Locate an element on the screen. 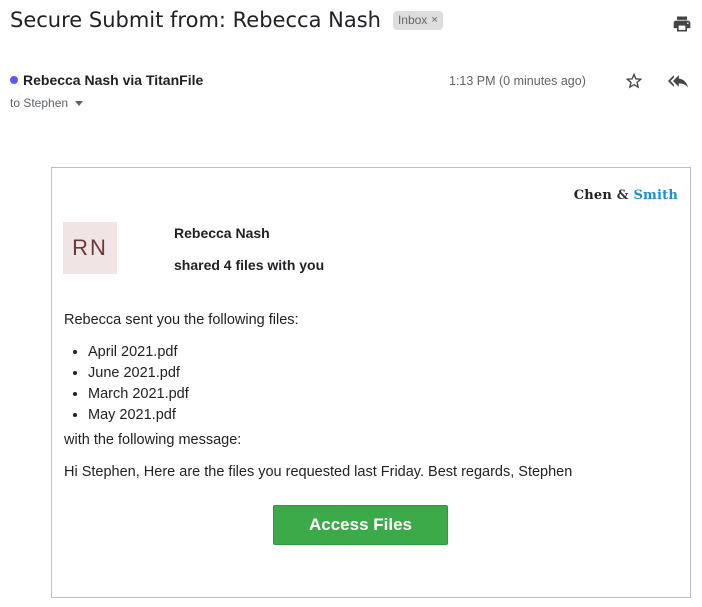  email-subject: Secure Submit from: Rebecca Nash is located at coordinates (195, 20).